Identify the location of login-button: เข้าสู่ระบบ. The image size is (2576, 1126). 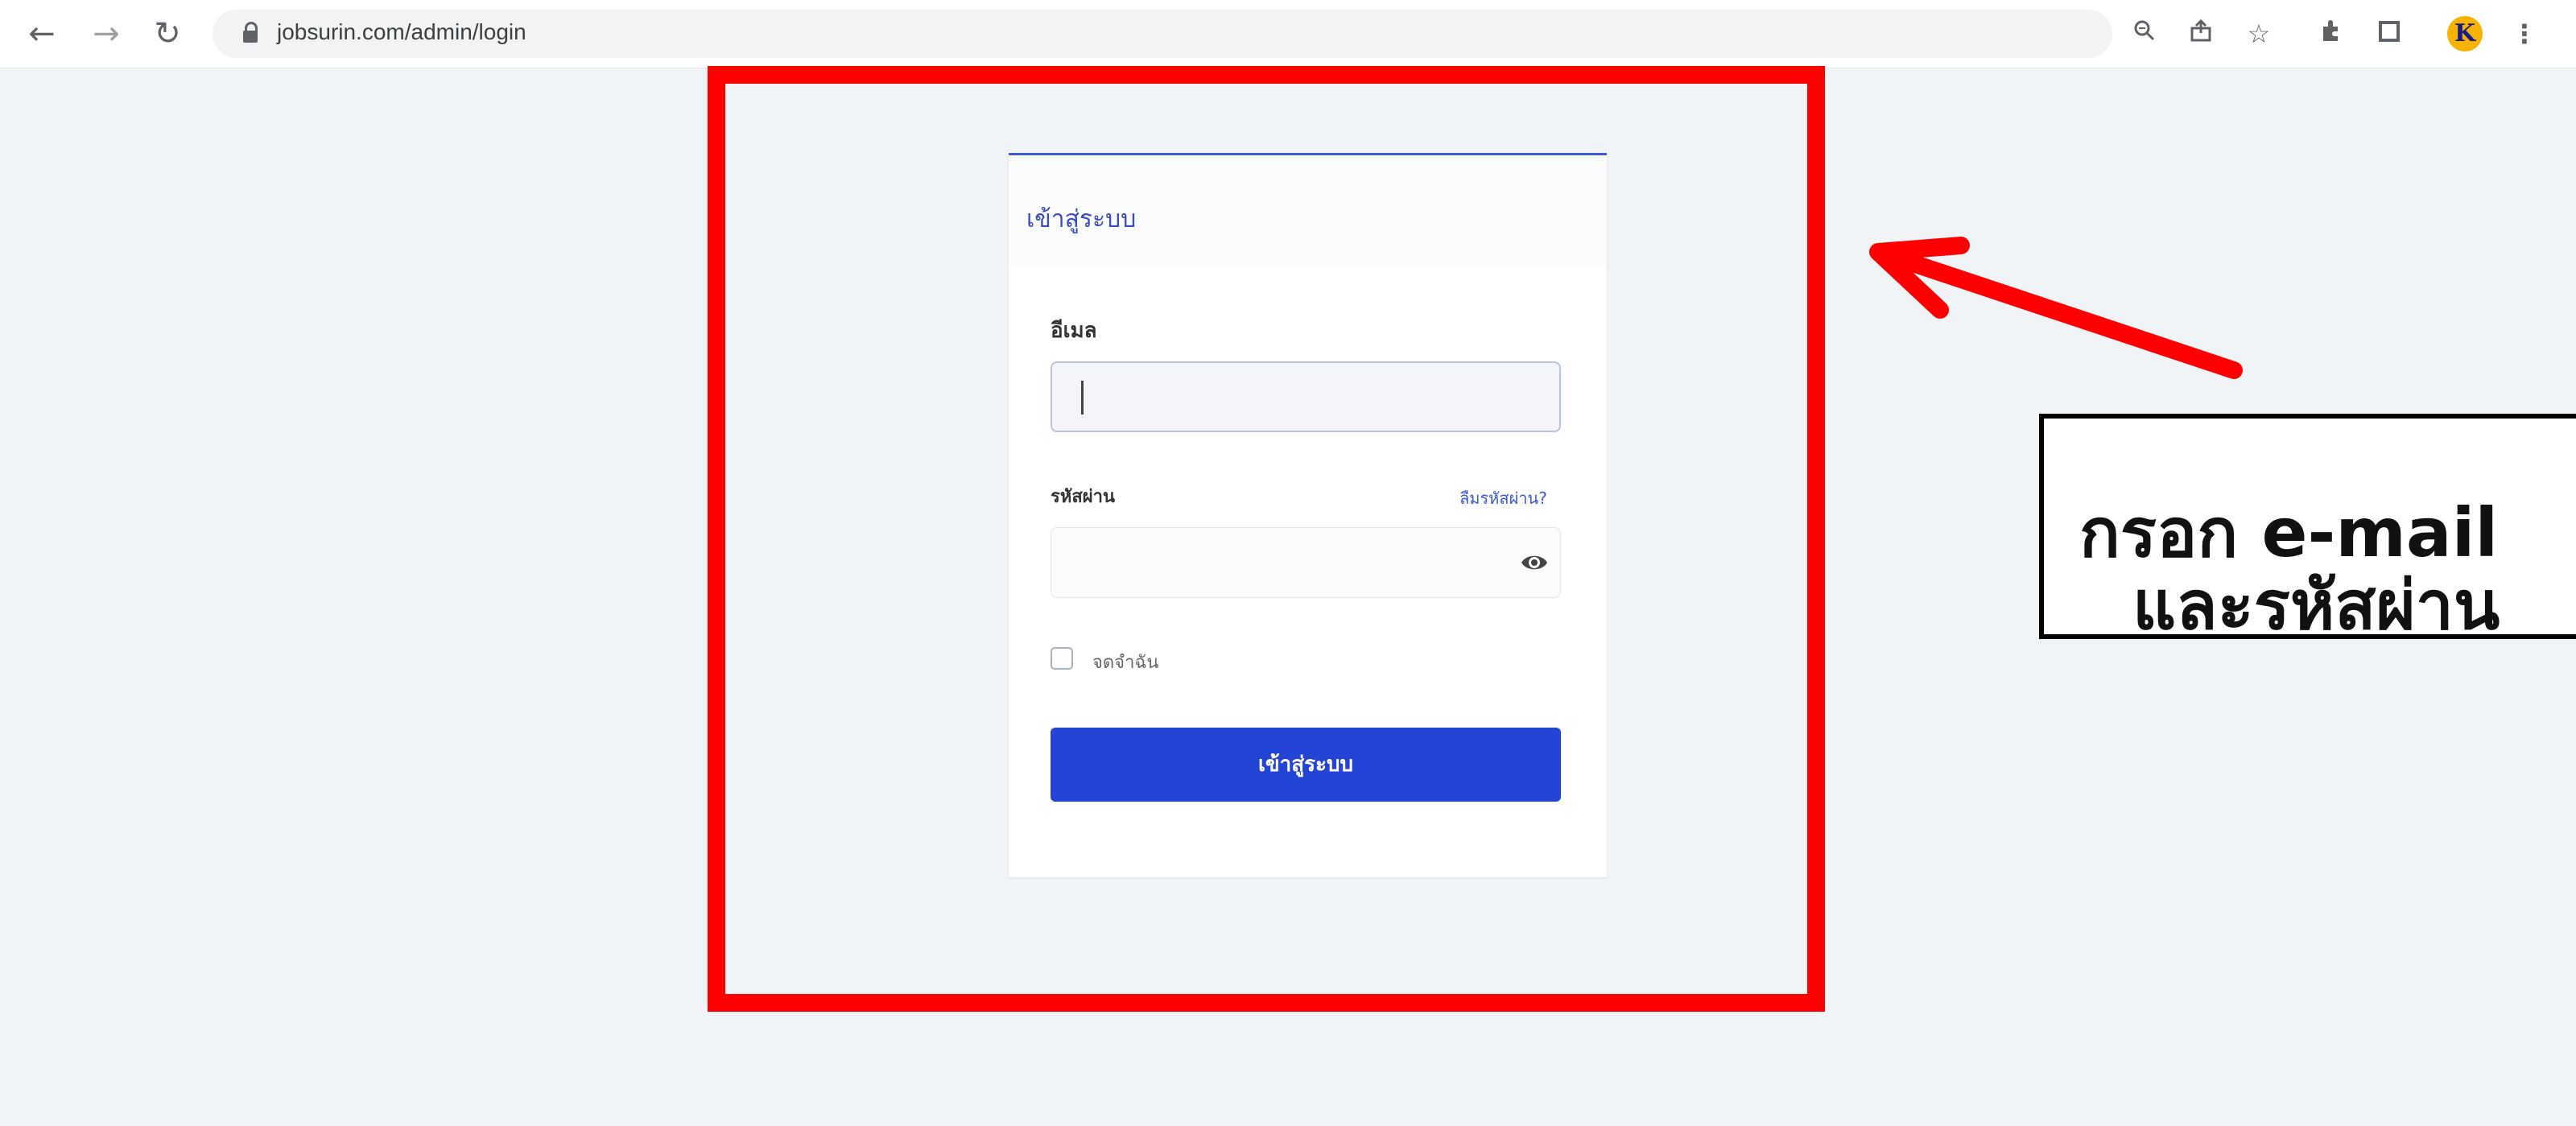
(1306, 765).